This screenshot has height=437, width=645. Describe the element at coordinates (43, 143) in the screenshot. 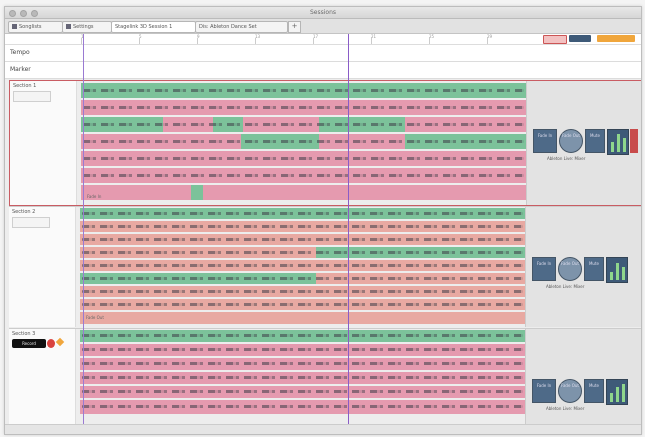

I see `section-header: Section 1` at that location.